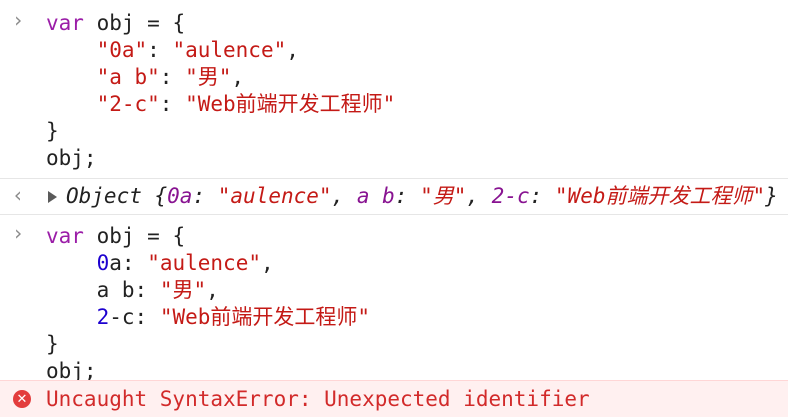 Image resolution: width=788 pixels, height=417 pixels. I want to click on string-key: "2-c", so click(128, 104).